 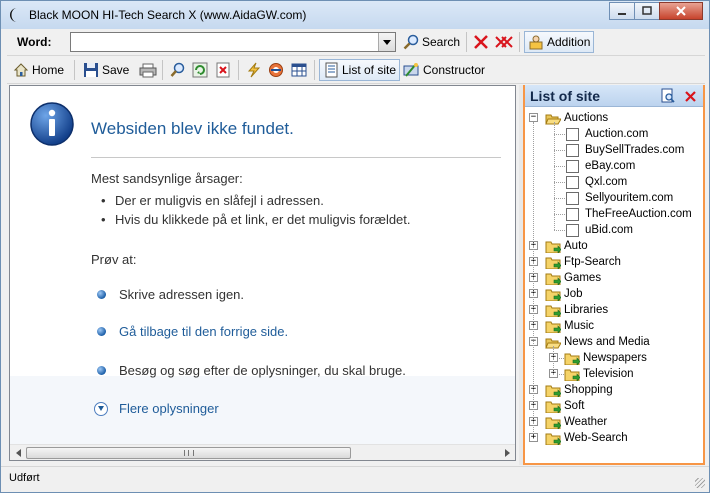 I want to click on moon-icon, so click(x=13, y=15).